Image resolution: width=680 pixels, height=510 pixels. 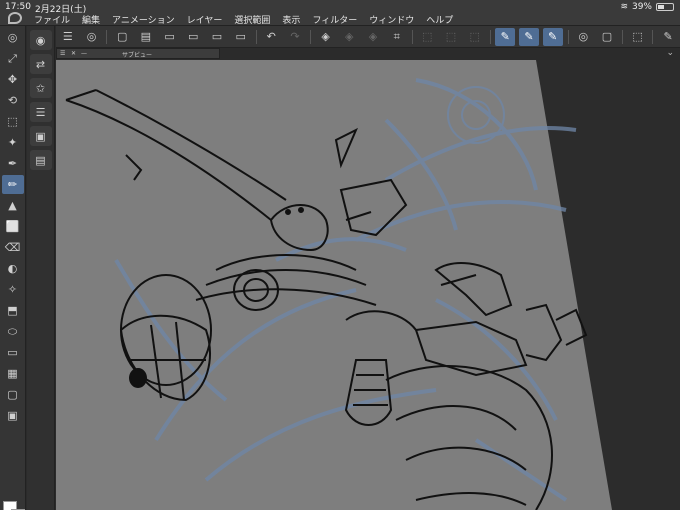 I want to click on stabilizer-3-icon: ✎, so click(x=552, y=36).